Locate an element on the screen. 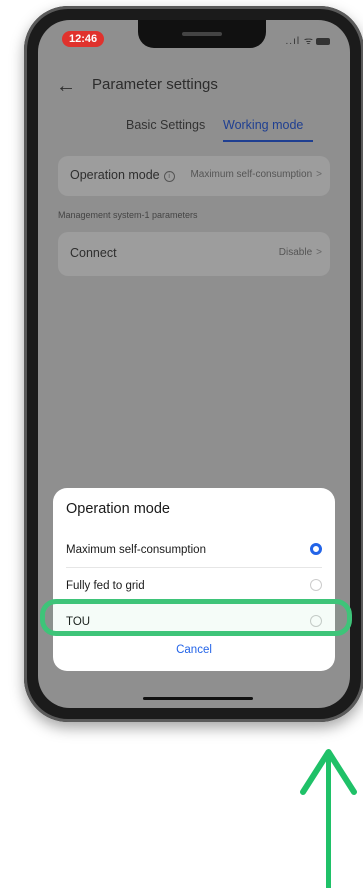 The image size is (363, 888). radio-icon is located at coordinates (316, 585).